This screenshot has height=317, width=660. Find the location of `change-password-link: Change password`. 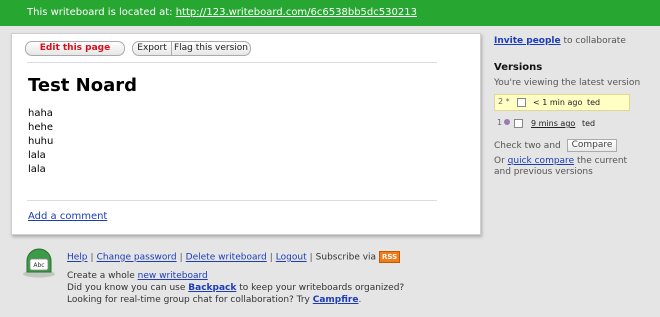

change-password-link: Change password is located at coordinates (137, 258).